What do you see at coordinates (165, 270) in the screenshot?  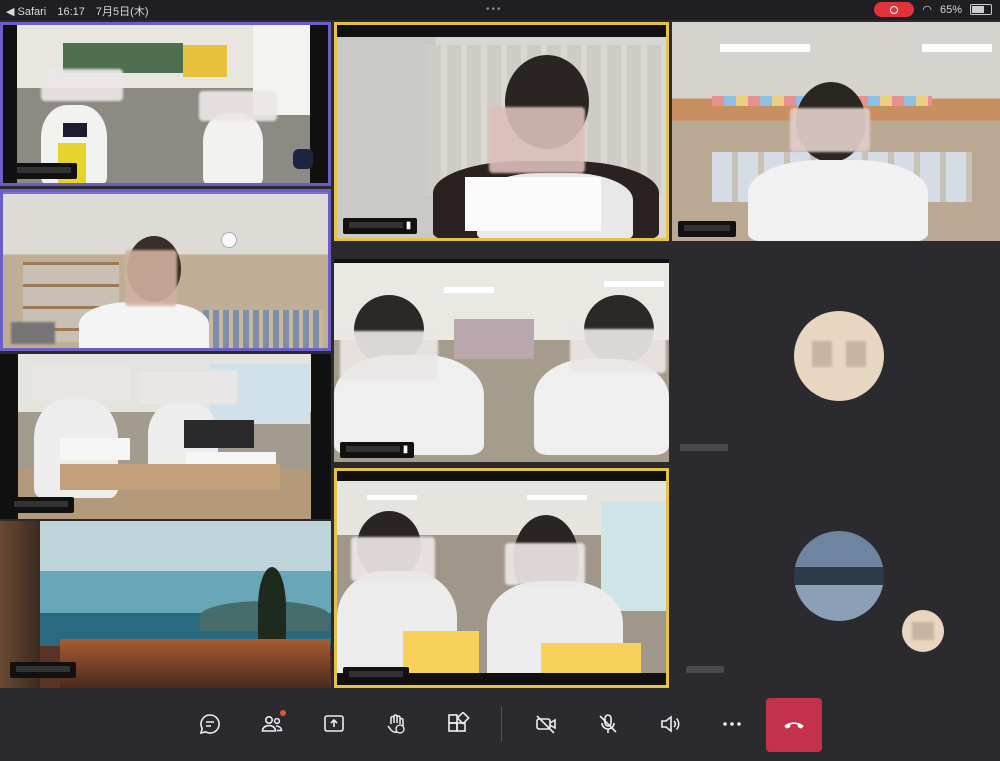 I see `video-tile-teacher-library` at bounding box center [165, 270].